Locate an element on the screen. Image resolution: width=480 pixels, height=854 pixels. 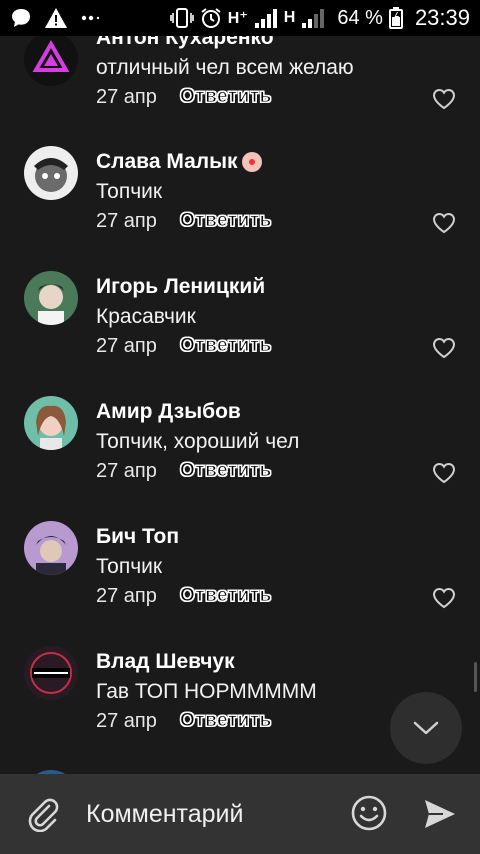
attach-button is located at coordinates (42, 814).